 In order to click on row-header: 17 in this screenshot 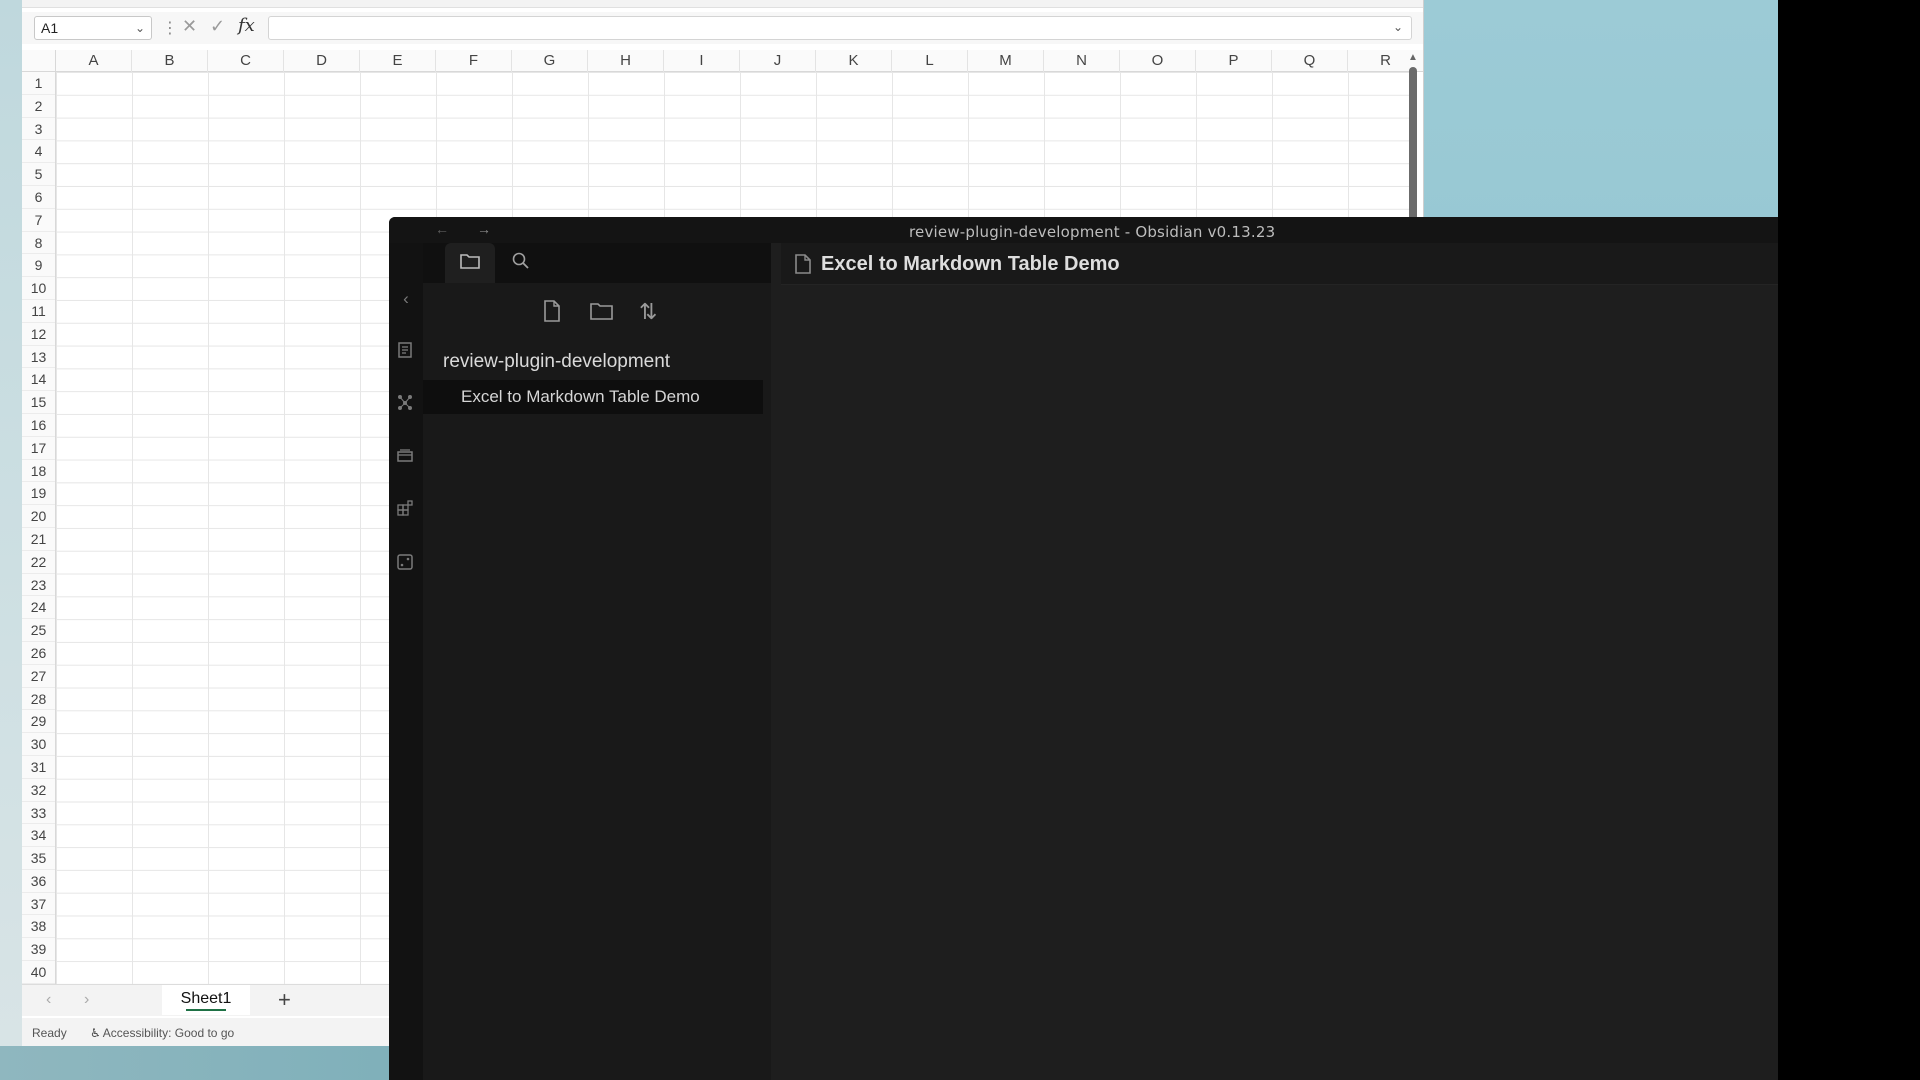, I will do `click(38, 448)`.